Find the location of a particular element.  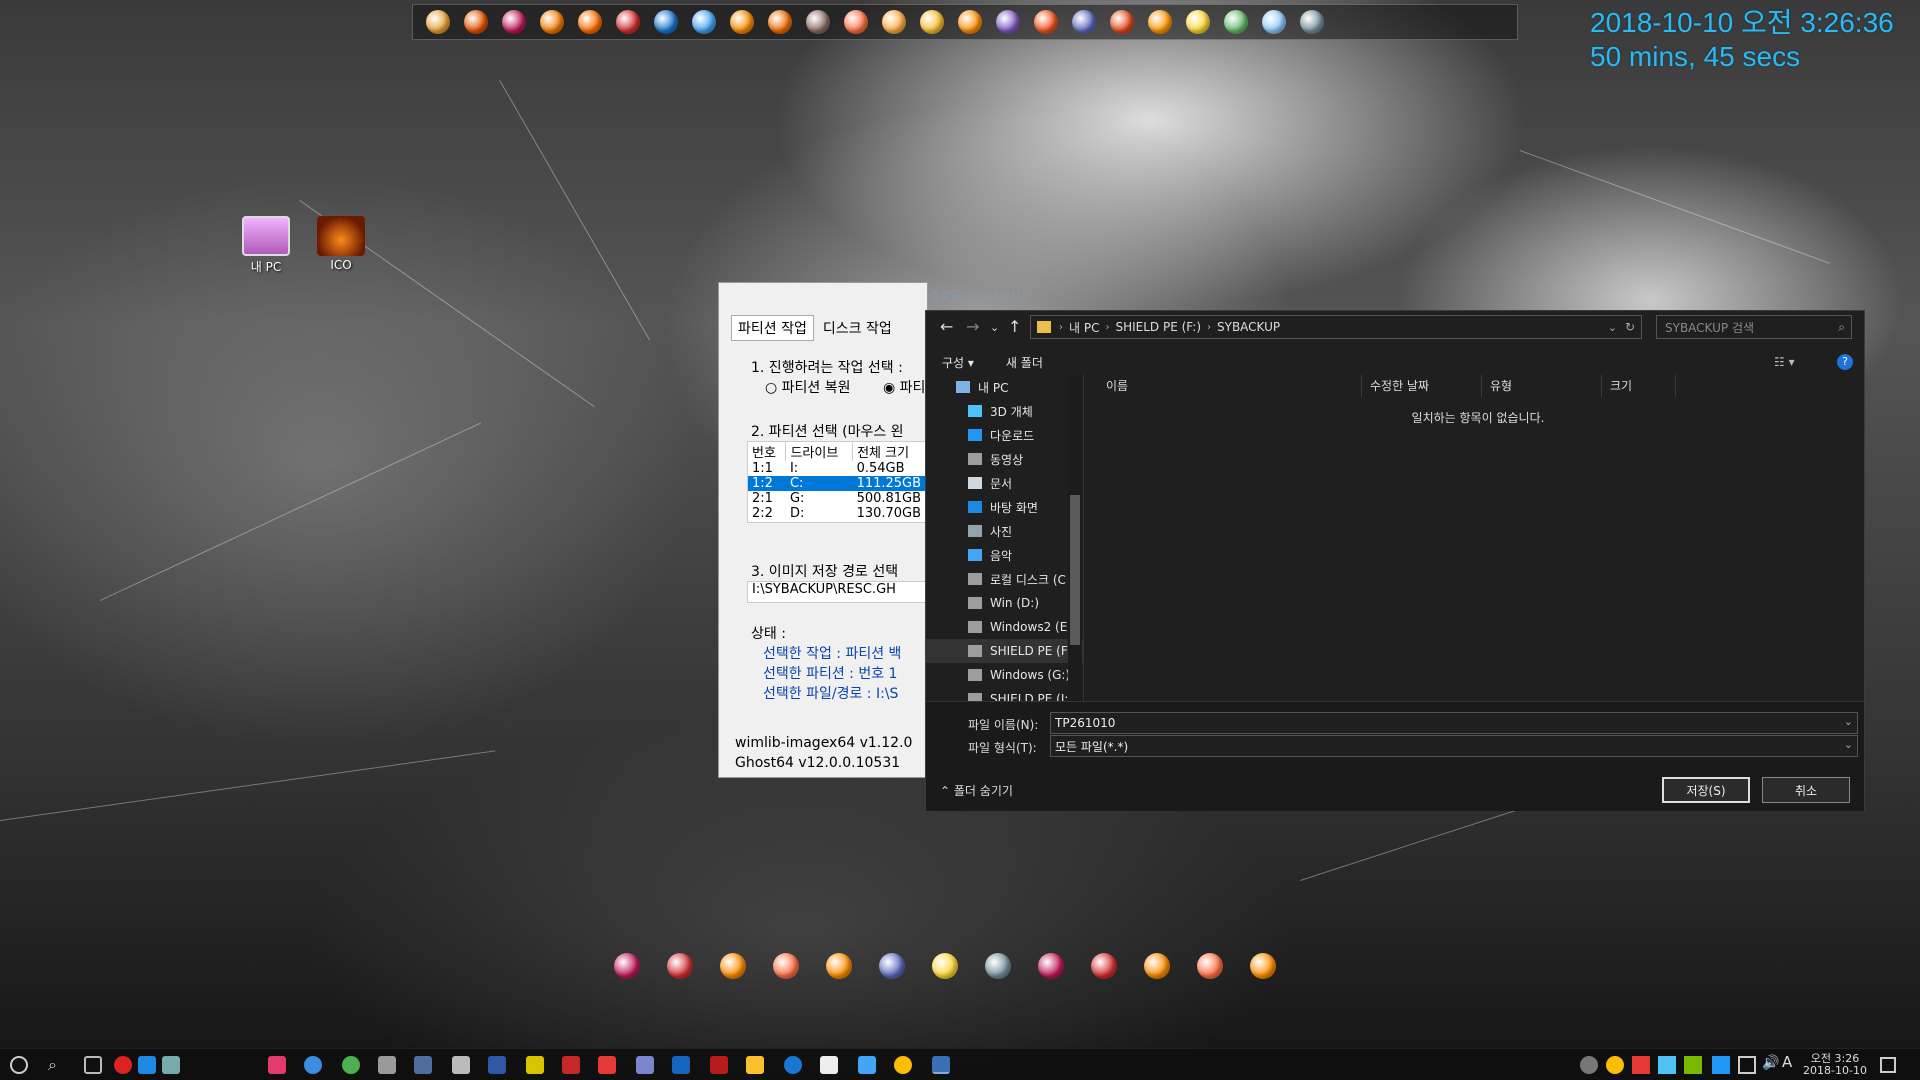

image-path-field: I:\SYBACKUP\RESC.GH is located at coordinates (837, 592).